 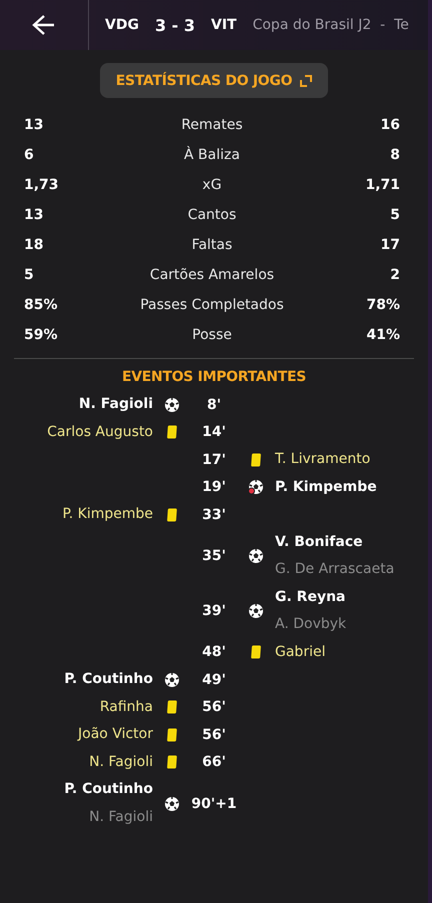 I want to click on events-title: EVENTOS IMPORTANTES, so click(x=214, y=377).